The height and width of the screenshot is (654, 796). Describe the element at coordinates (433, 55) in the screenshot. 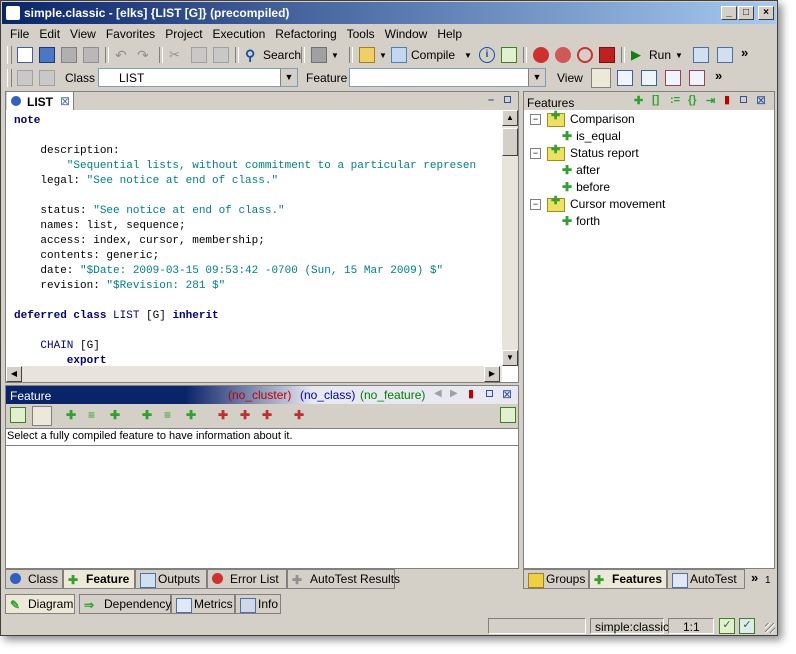

I see `compile-button: Compile` at that location.